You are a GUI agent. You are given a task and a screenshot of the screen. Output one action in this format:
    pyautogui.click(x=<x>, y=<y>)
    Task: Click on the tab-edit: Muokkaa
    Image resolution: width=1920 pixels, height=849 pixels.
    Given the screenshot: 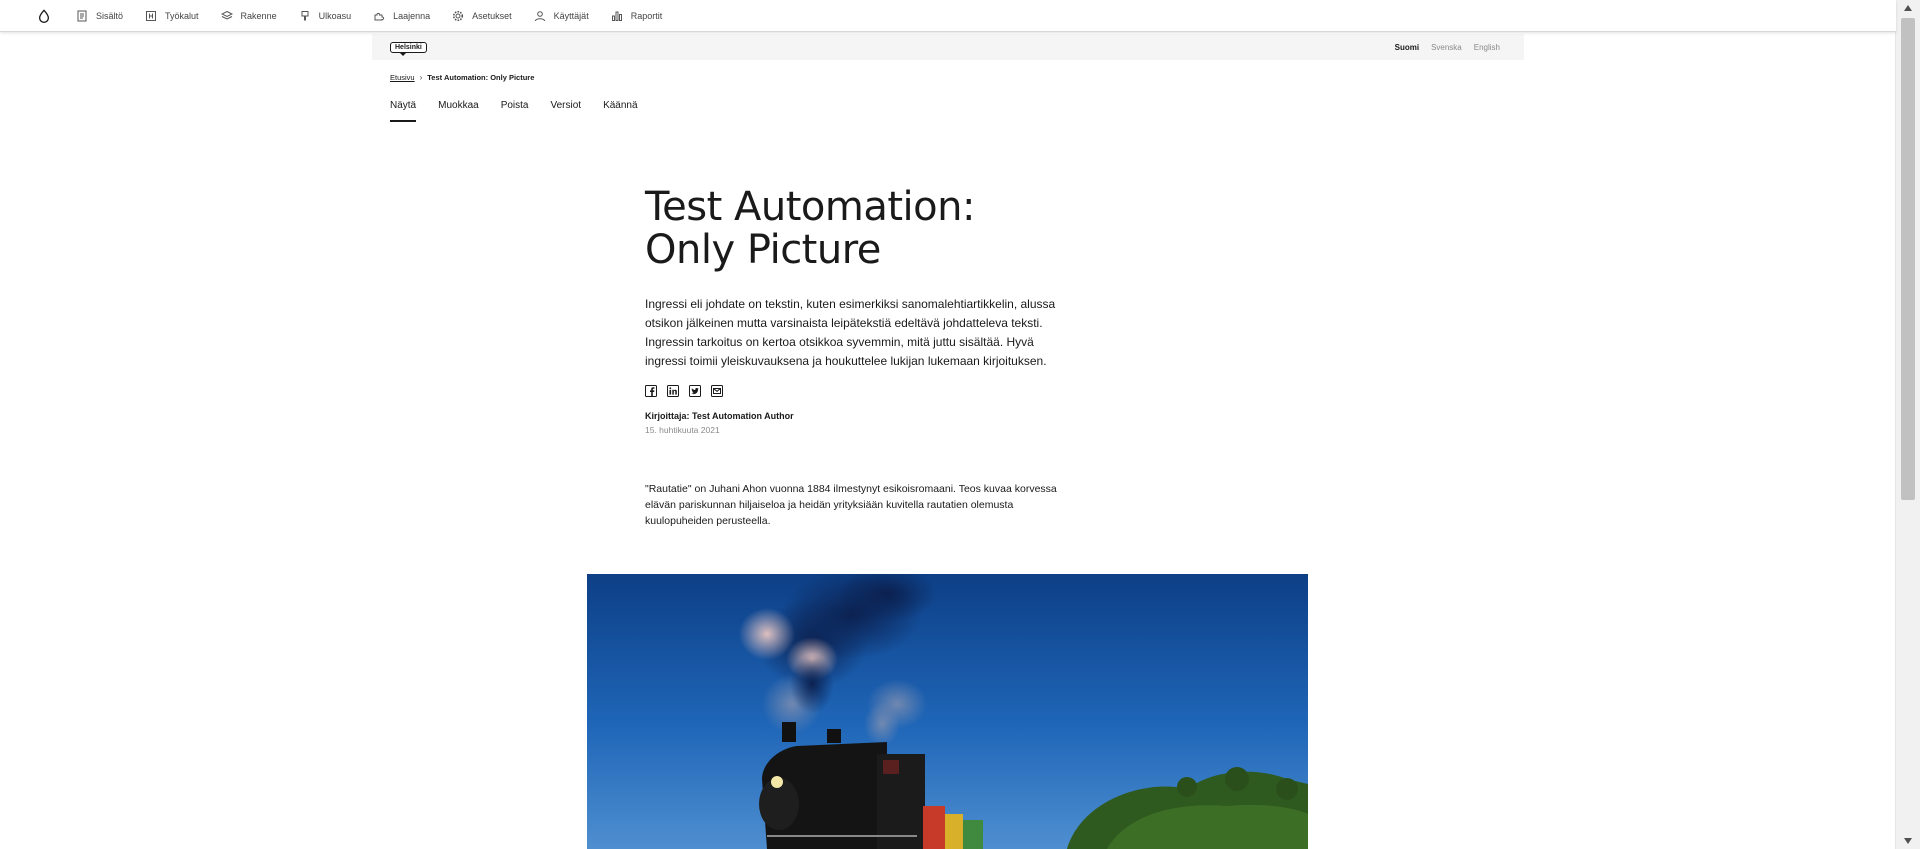 What is the action you would take?
    pyautogui.click(x=458, y=111)
    